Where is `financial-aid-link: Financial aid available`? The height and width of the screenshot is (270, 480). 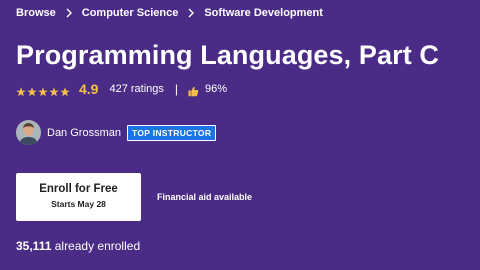
financial-aid-link: Financial aid available is located at coordinates (204, 197).